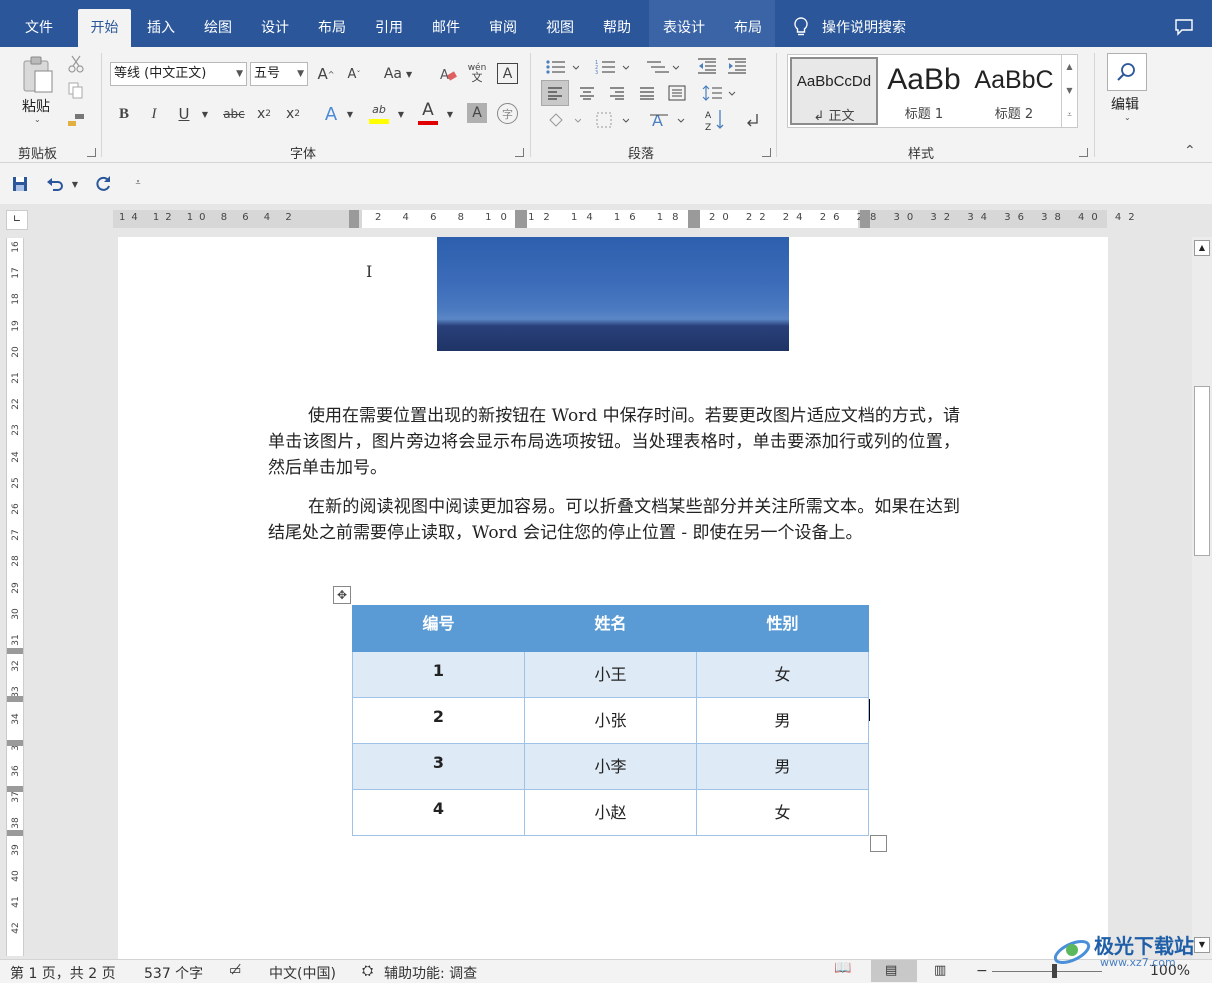  What do you see at coordinates (332, 23) in the screenshot?
I see `tab-layout: 布局` at bounding box center [332, 23].